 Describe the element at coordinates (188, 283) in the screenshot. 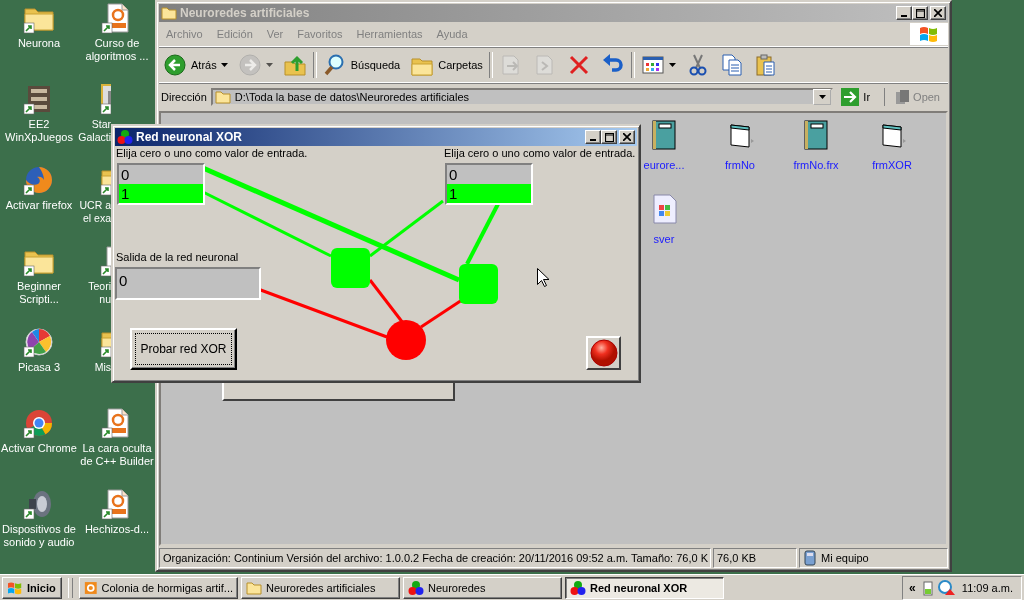

I see `output-field: 0` at that location.